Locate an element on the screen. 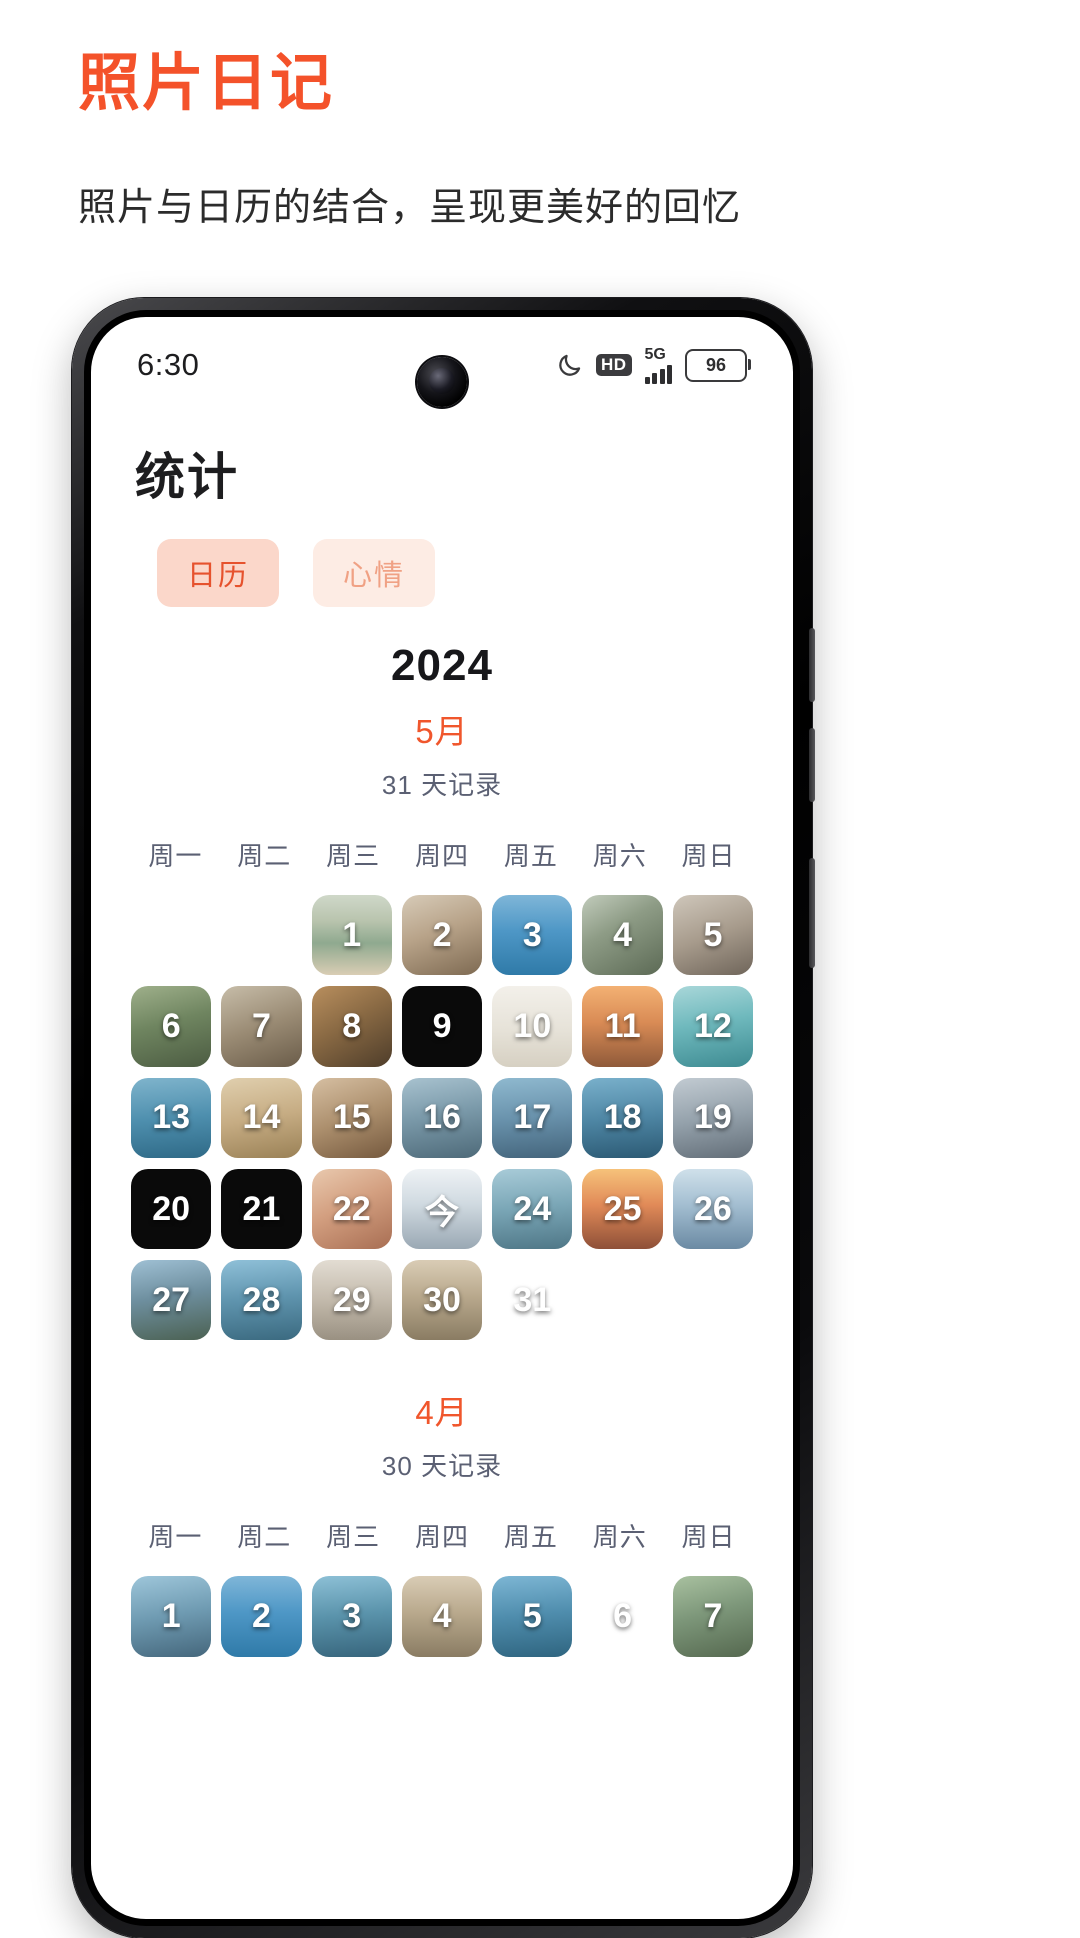 The height and width of the screenshot is (1938, 1080). calendar-day: 26 is located at coordinates (713, 1209).